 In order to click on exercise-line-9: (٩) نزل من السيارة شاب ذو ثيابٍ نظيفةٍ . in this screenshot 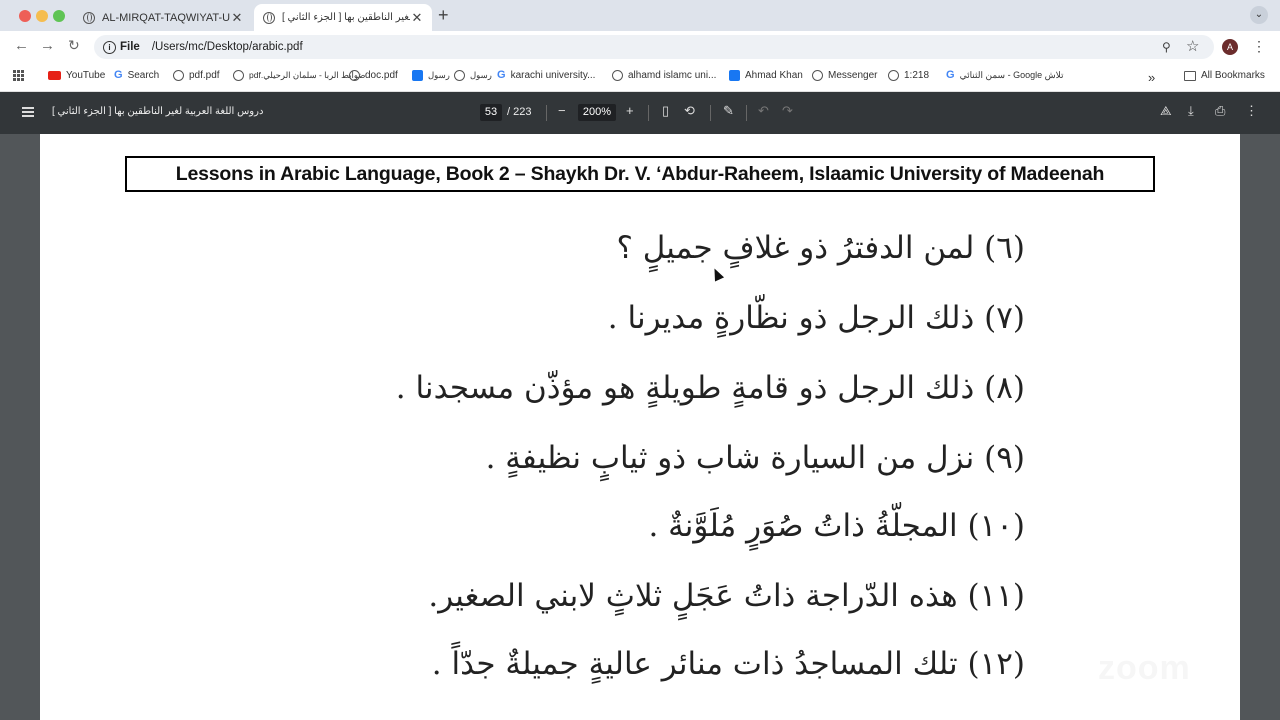, I will do `click(755, 458)`.